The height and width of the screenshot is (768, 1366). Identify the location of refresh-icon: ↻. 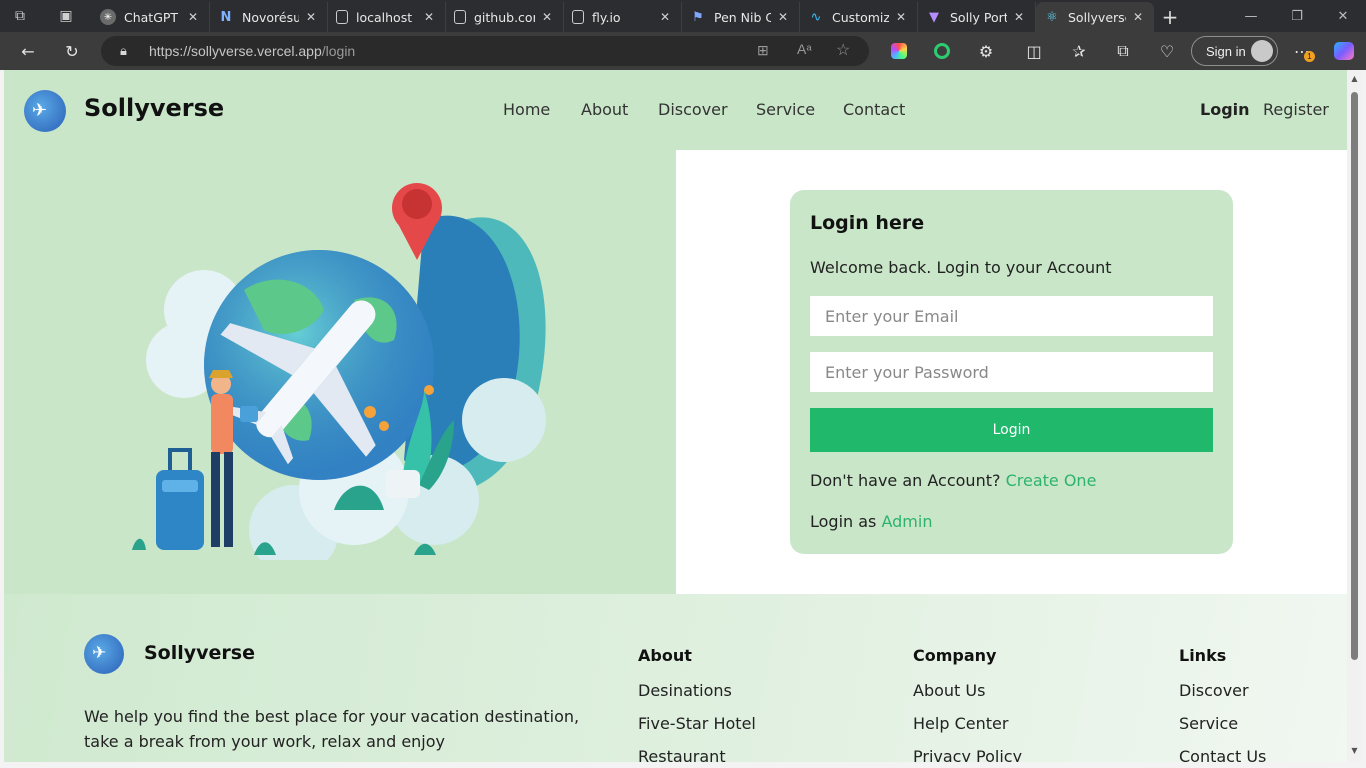
(72, 51).